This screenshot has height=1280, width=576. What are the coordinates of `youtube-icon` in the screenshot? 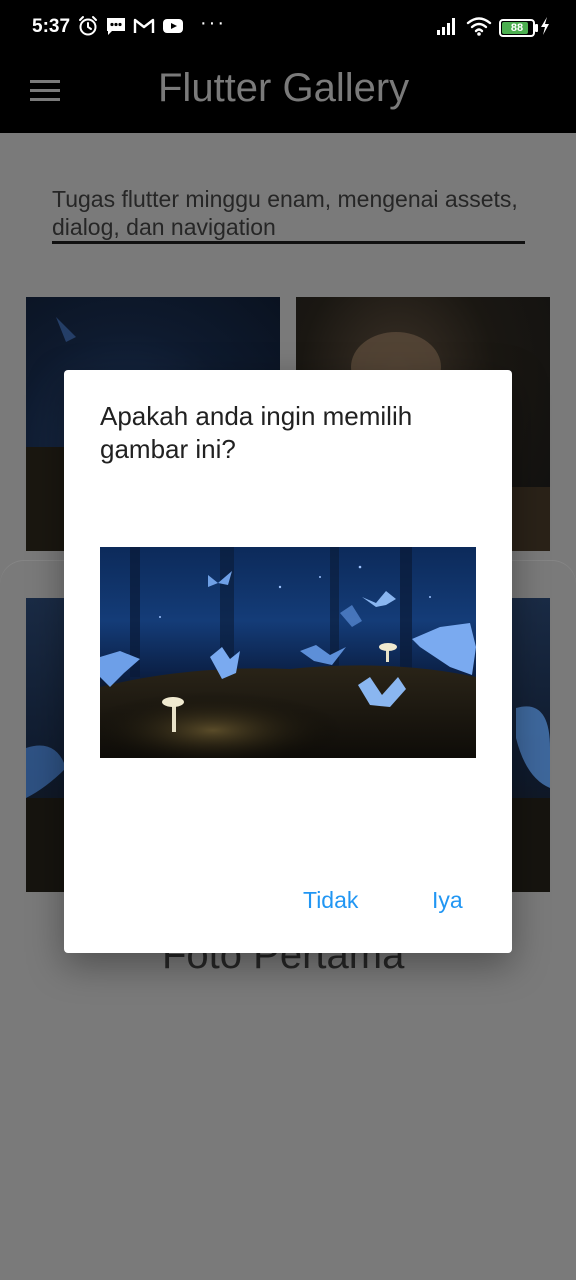 It's located at (173, 26).